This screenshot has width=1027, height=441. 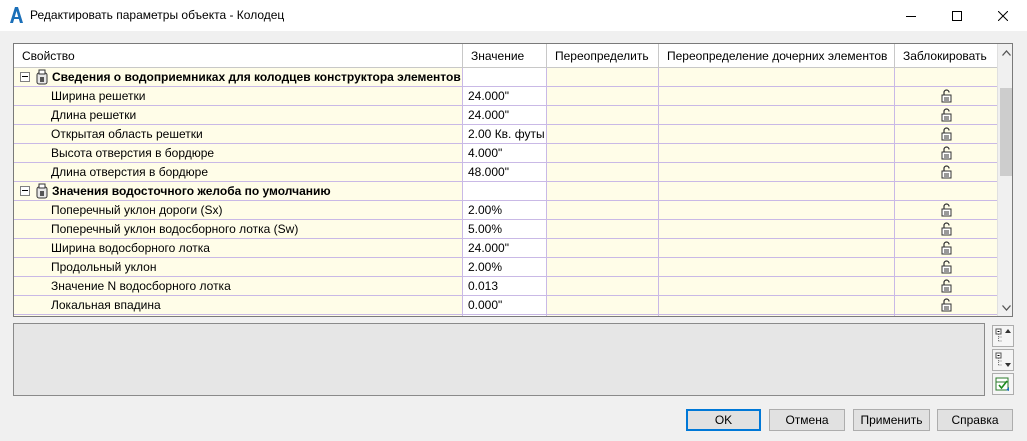 What do you see at coordinates (1005, 307) in the screenshot?
I see `scroll-down-button` at bounding box center [1005, 307].